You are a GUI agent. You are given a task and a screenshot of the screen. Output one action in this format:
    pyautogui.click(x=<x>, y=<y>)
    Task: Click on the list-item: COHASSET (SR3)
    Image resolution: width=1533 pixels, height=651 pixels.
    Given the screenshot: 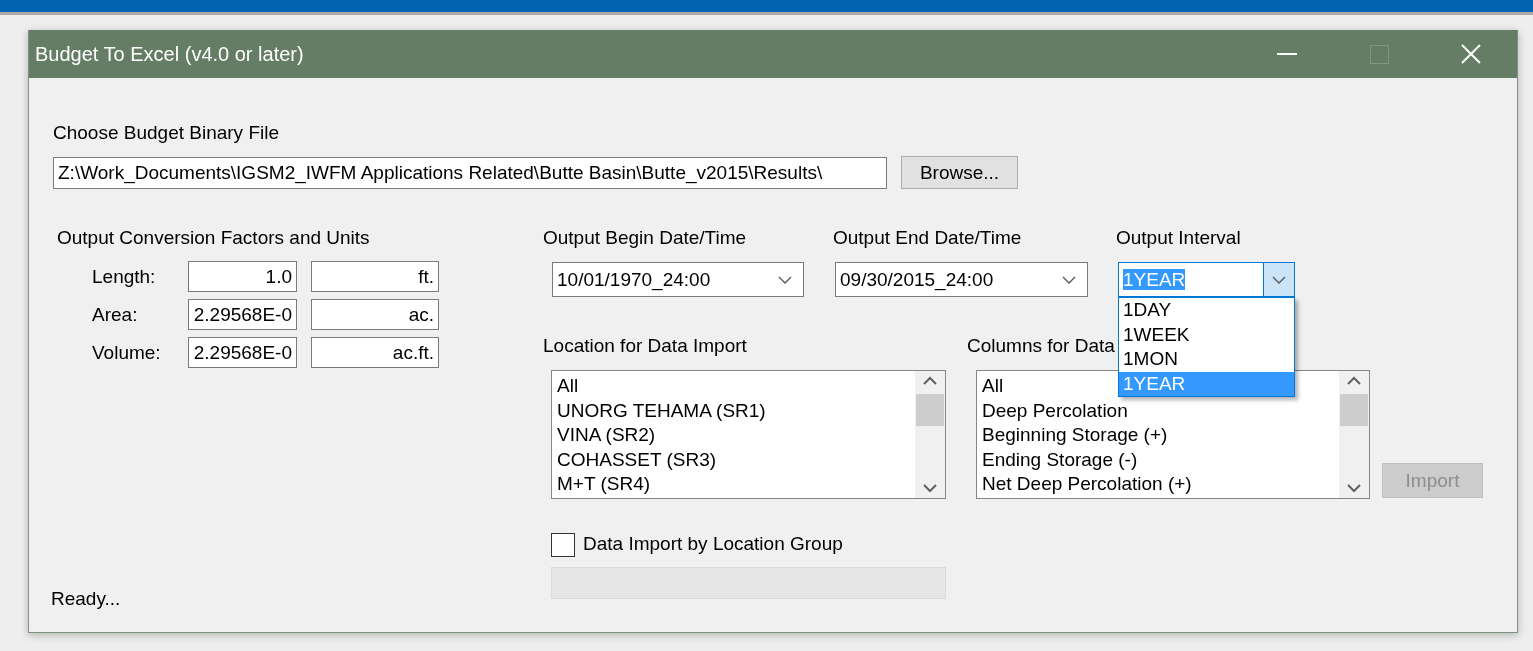 What is the action you would take?
    pyautogui.click(x=637, y=459)
    